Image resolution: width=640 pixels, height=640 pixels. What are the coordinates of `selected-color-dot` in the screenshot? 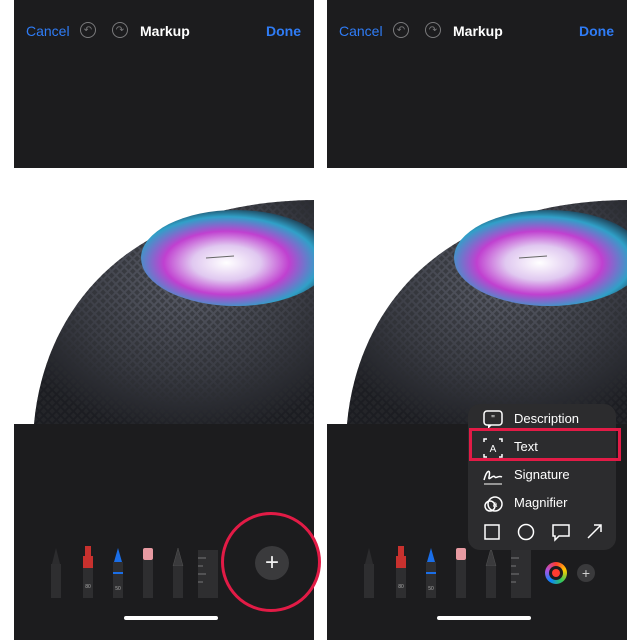 It's located at (556, 573).